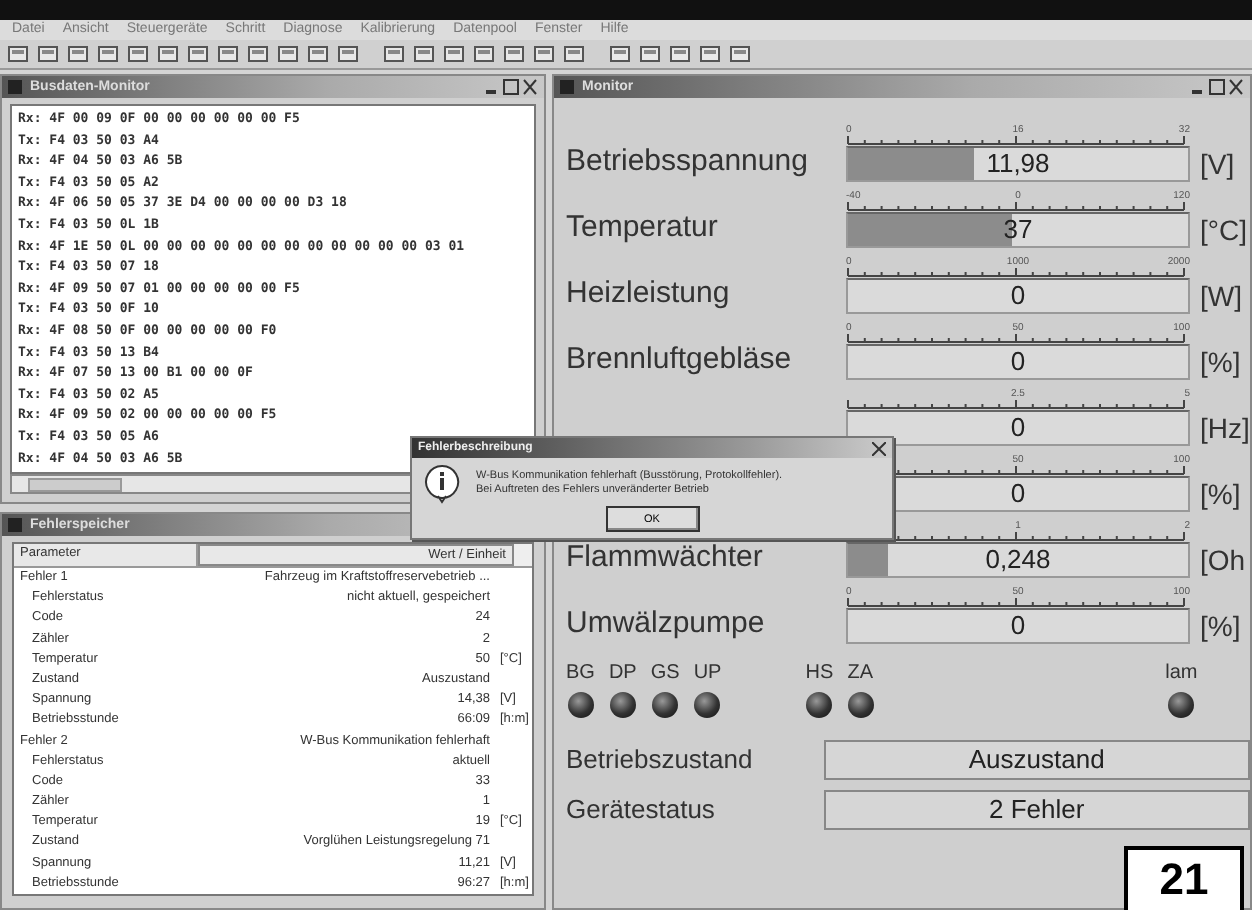  Describe the element at coordinates (860, 673) in the screenshot. I see `indicator-label: ZA` at that location.